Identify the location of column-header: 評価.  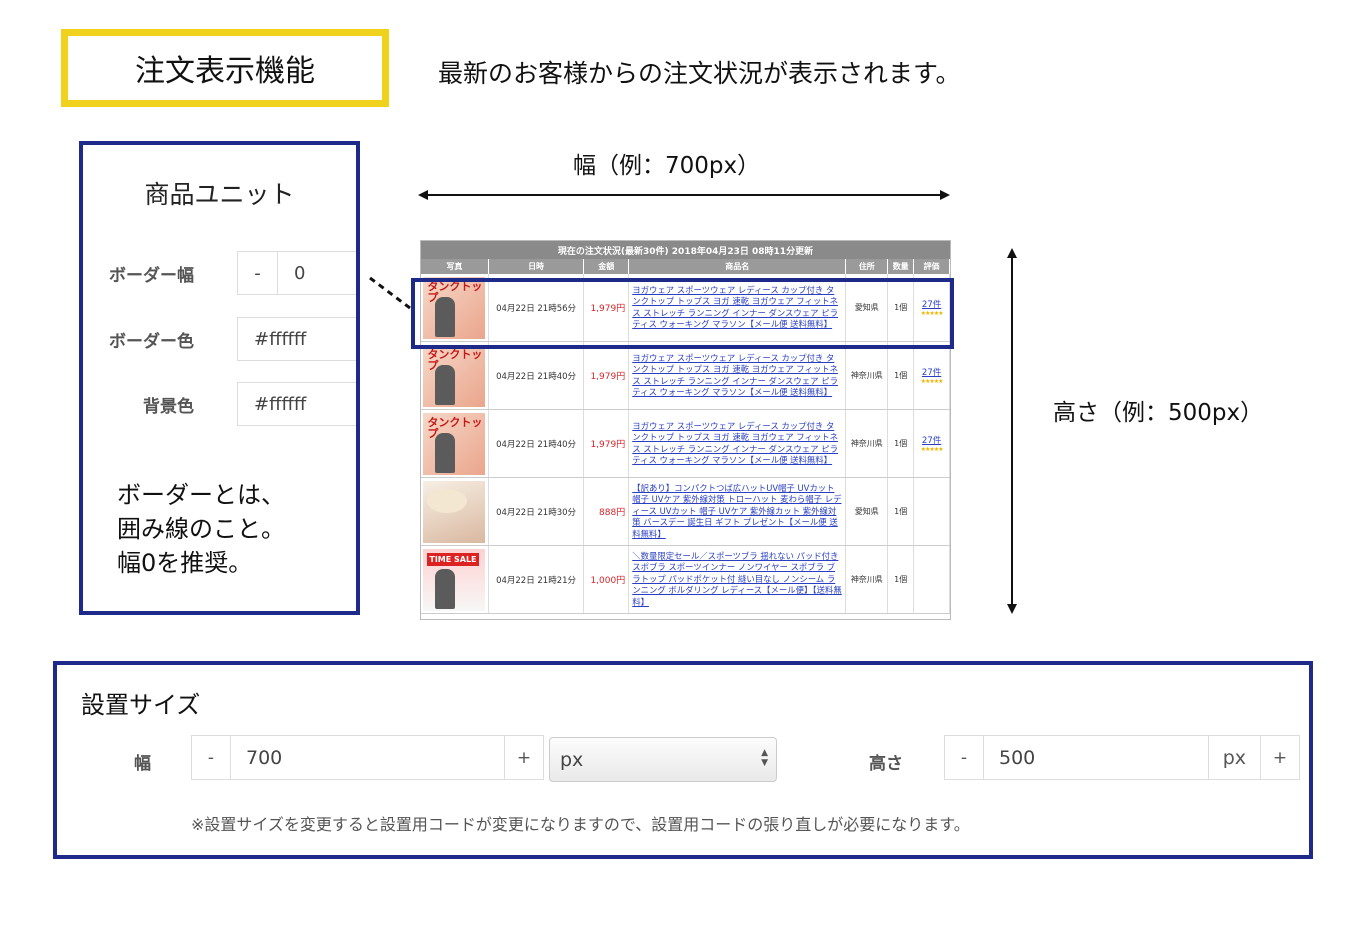
(932, 266).